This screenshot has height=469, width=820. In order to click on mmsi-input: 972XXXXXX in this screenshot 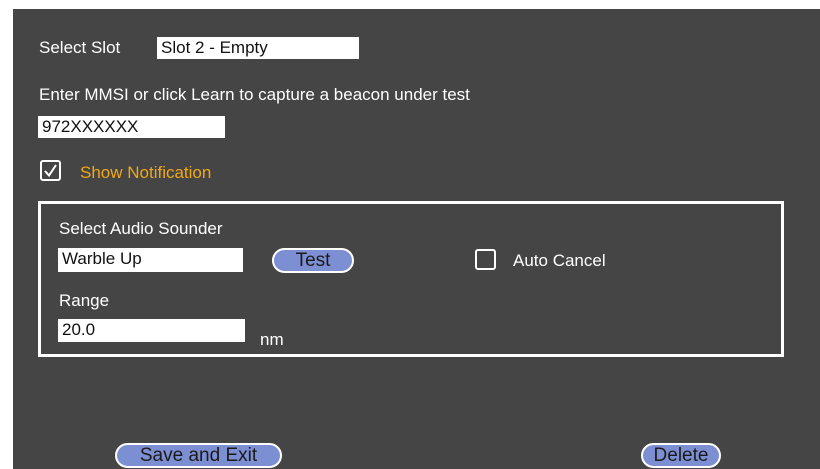, I will do `click(131, 127)`.